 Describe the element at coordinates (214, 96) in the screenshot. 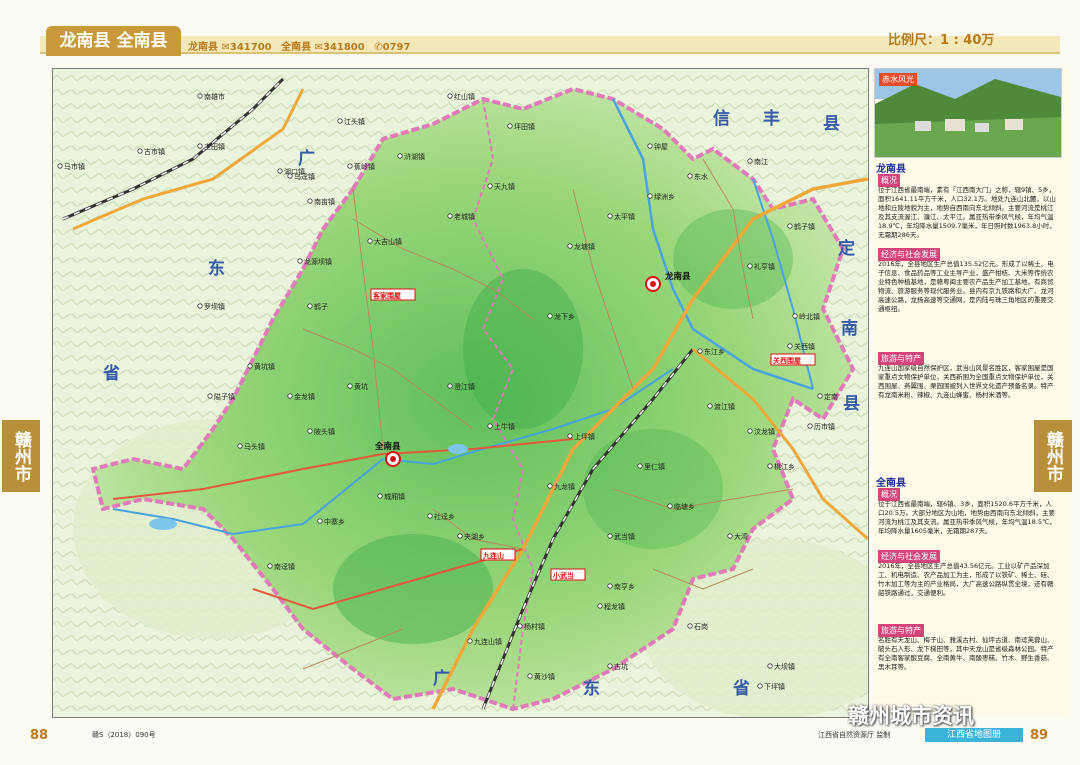

I see `town-label: 南雄市` at that location.